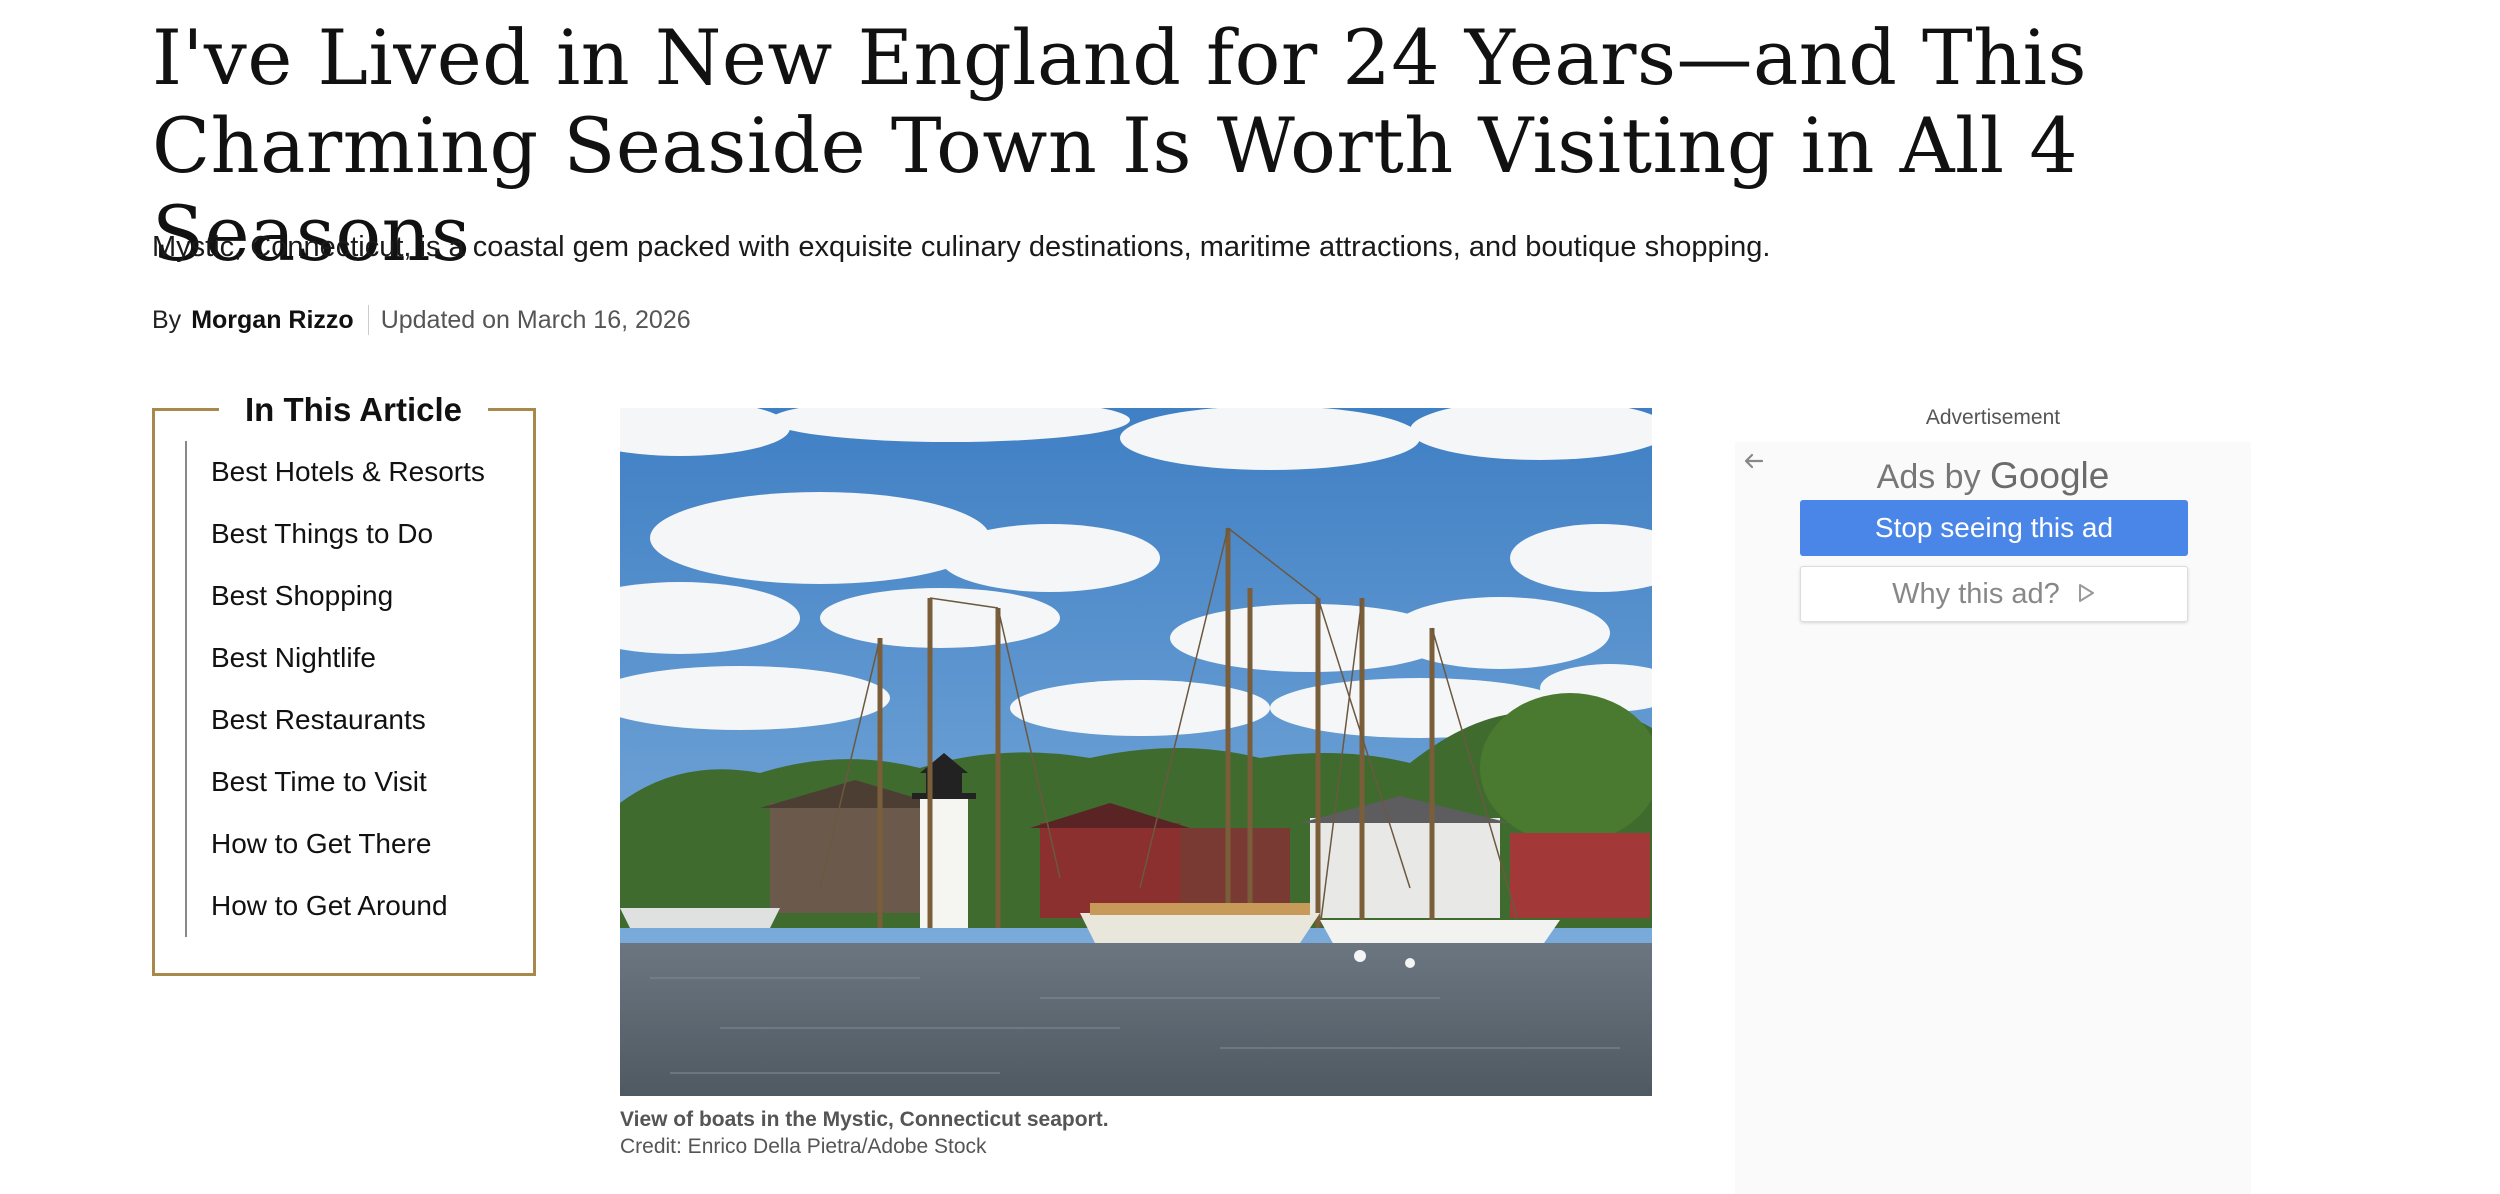  I want to click on caption-credit: Credit: Enrico Della Pietra/Adobe Stock, so click(803, 1146).